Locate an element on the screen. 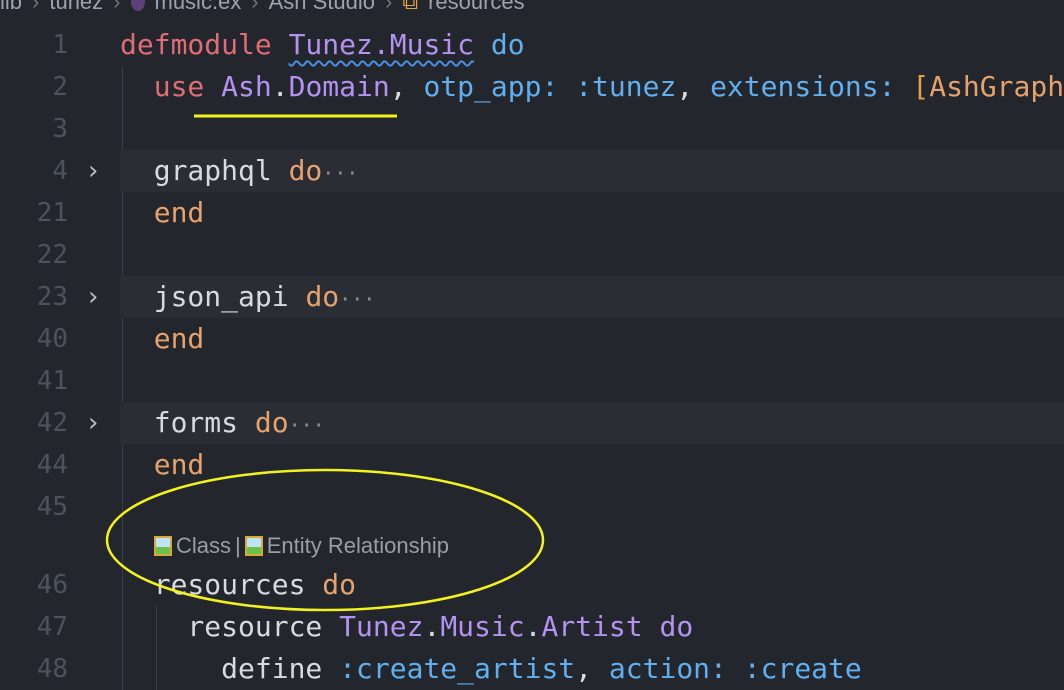  breadcrumb-item: lib is located at coordinates (11, 7).